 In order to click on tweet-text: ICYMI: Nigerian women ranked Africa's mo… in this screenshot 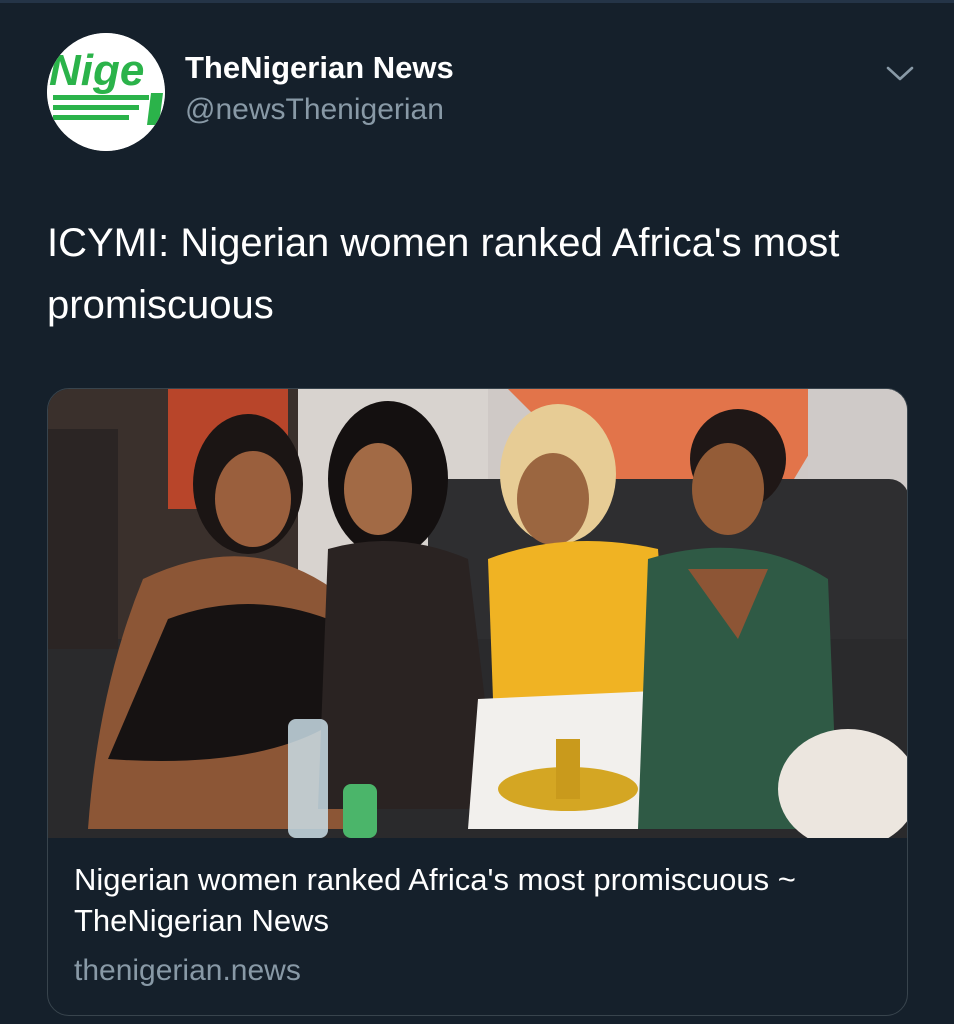, I will do `click(443, 274)`.